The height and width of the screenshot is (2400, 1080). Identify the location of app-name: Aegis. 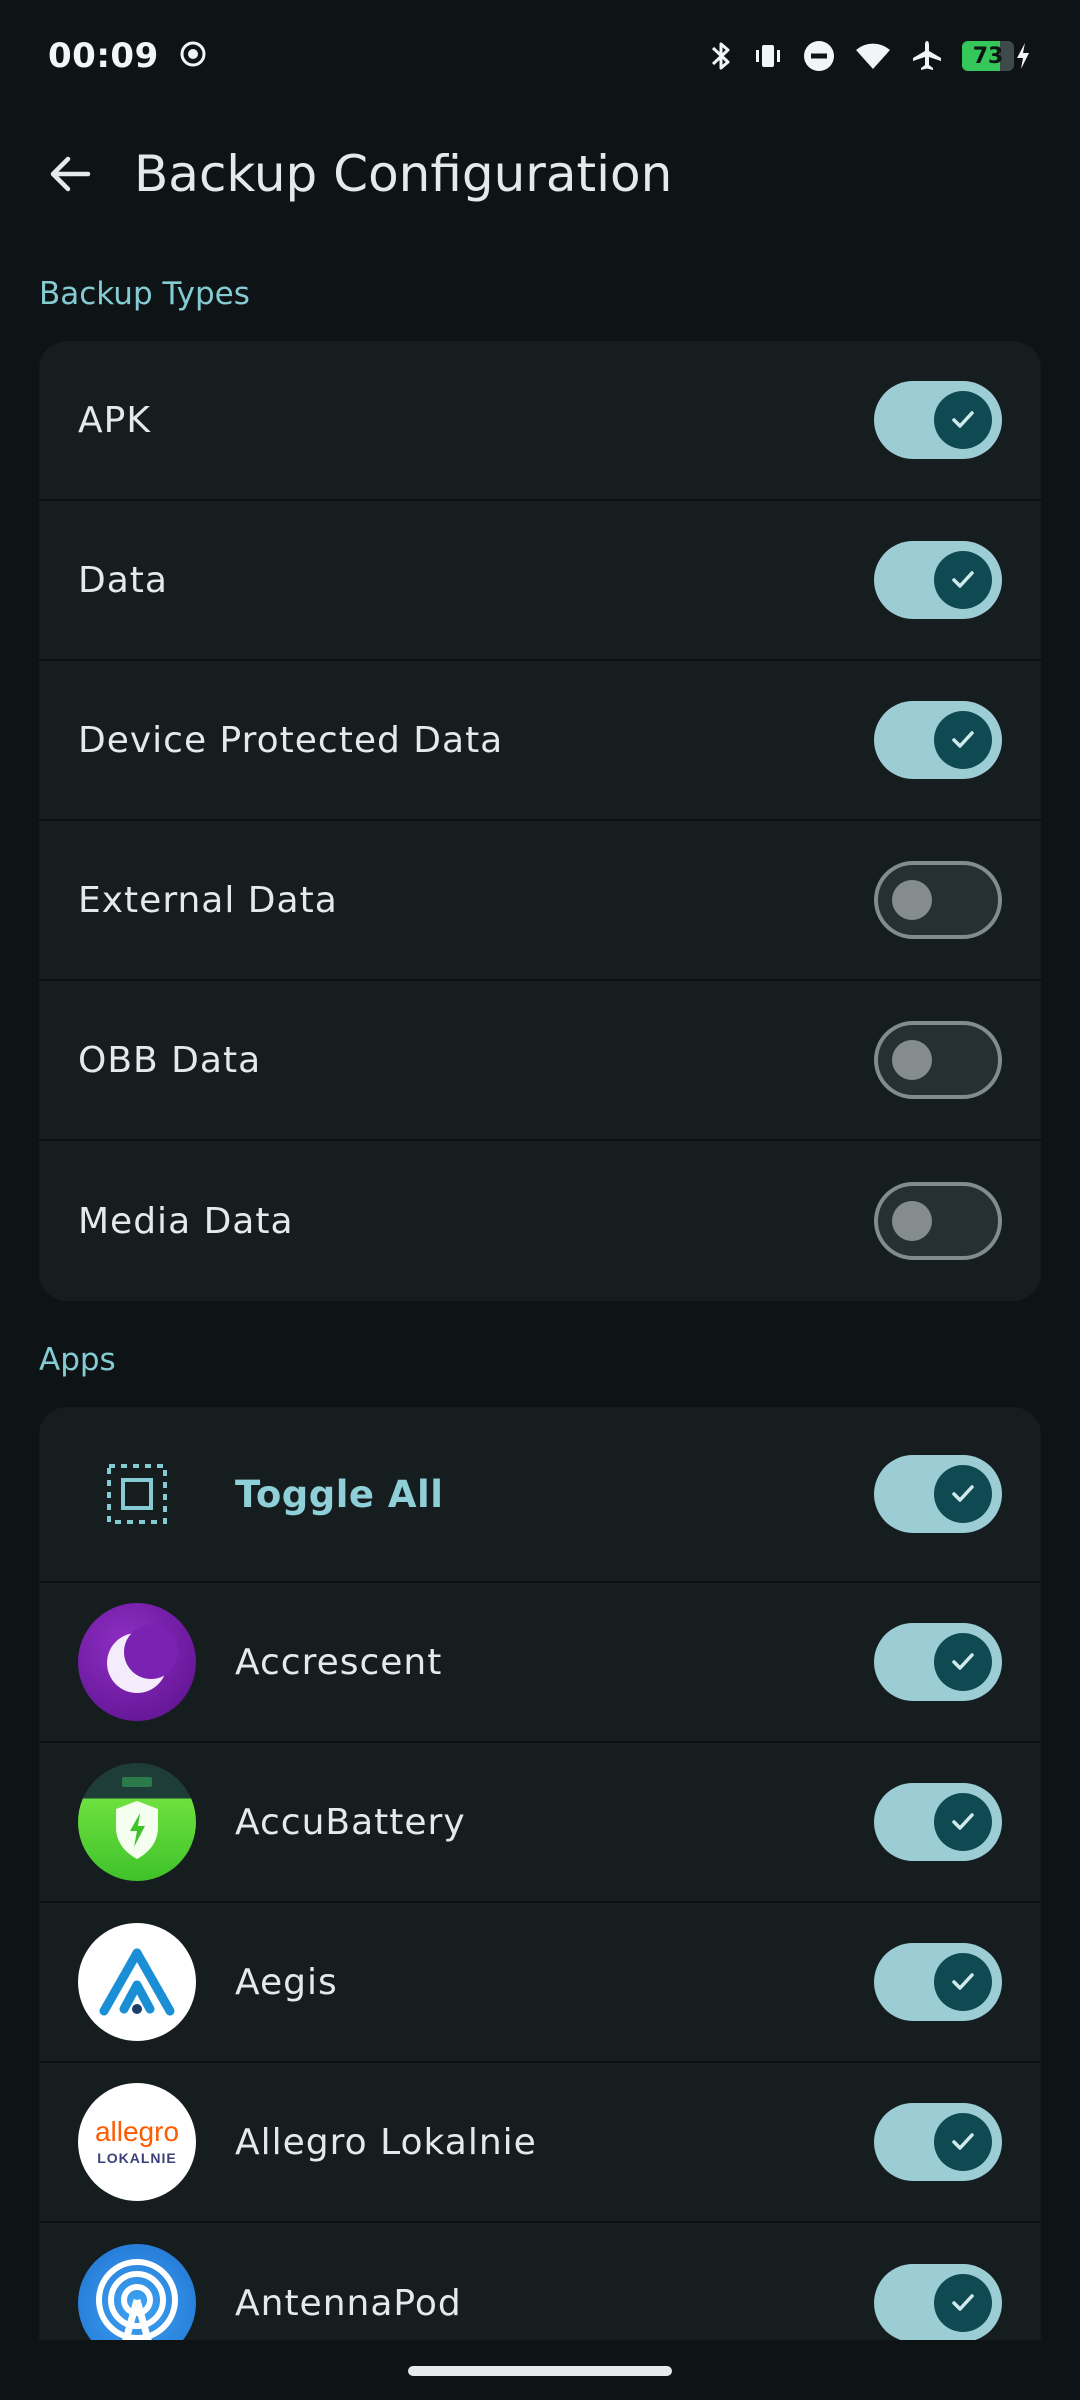
(286, 1982).